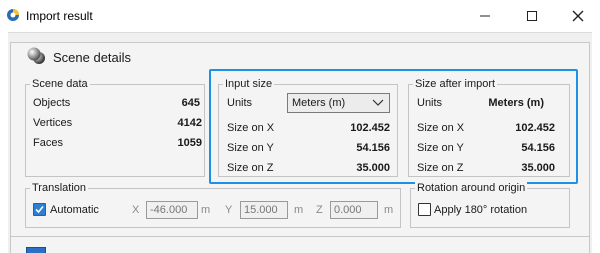  I want to click on vertices-value: 4142, so click(189, 123).